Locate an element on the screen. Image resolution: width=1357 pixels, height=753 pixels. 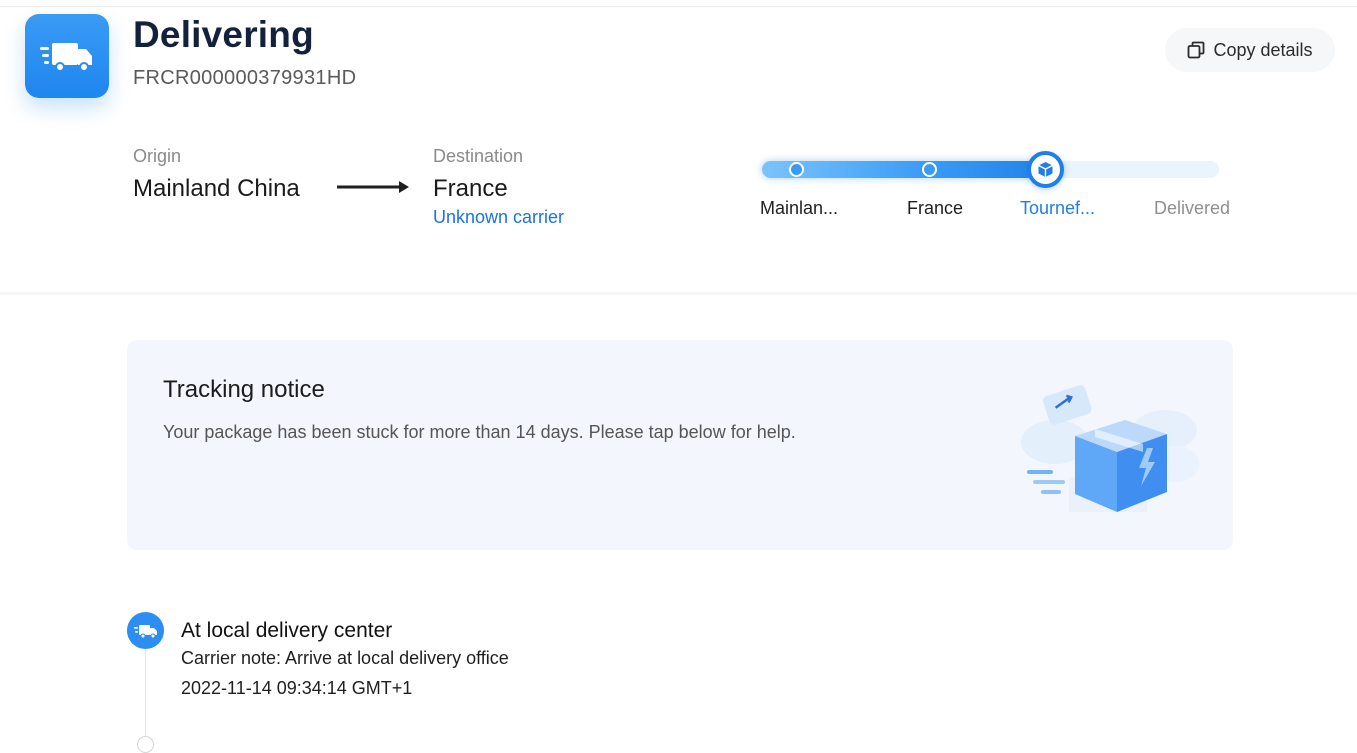
destination-value: France is located at coordinates (470, 188).